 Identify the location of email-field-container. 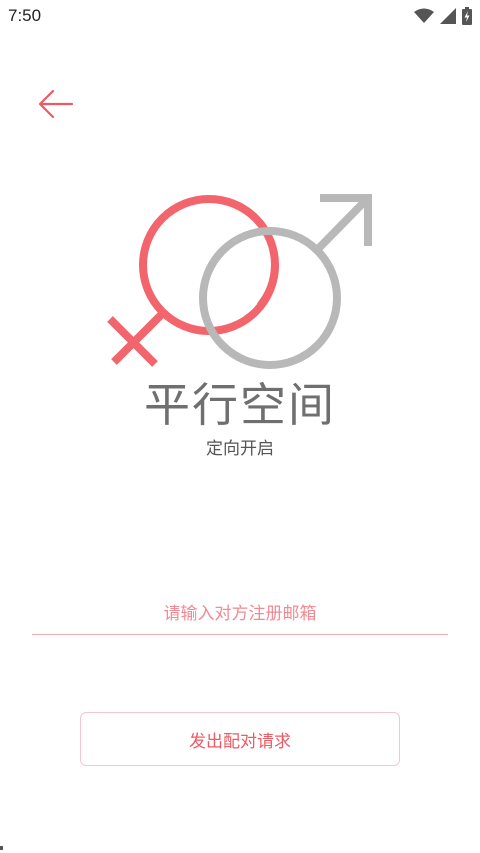
(240, 615).